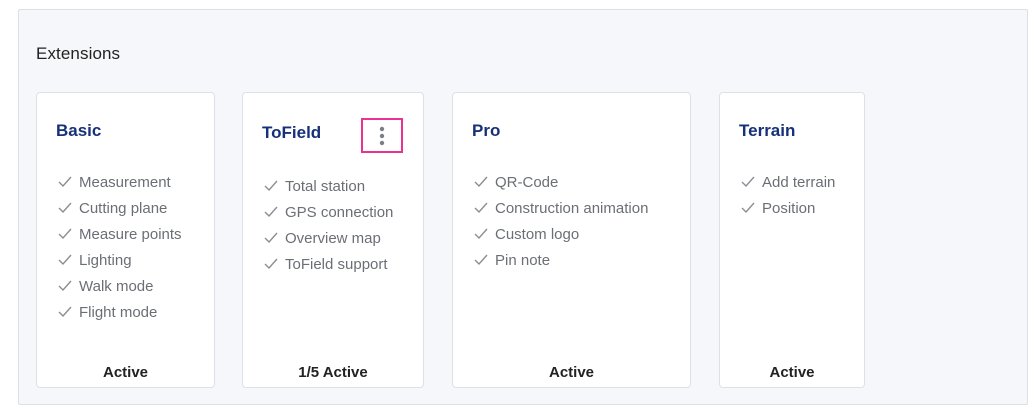  Describe the element at coordinates (799, 182) in the screenshot. I see `feature-label: Add terrain` at that location.